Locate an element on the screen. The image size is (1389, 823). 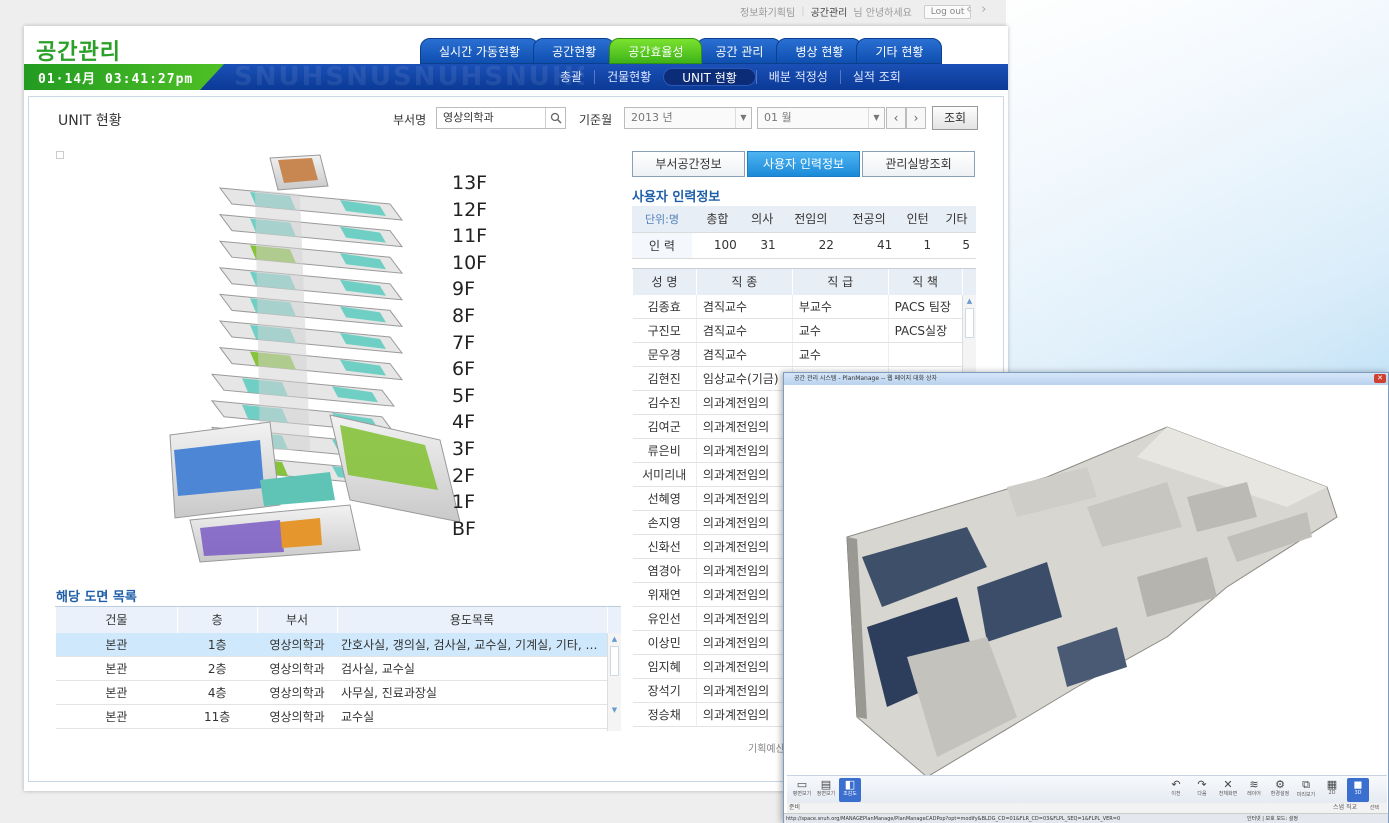
query-button: 조회 is located at coordinates (955, 118).